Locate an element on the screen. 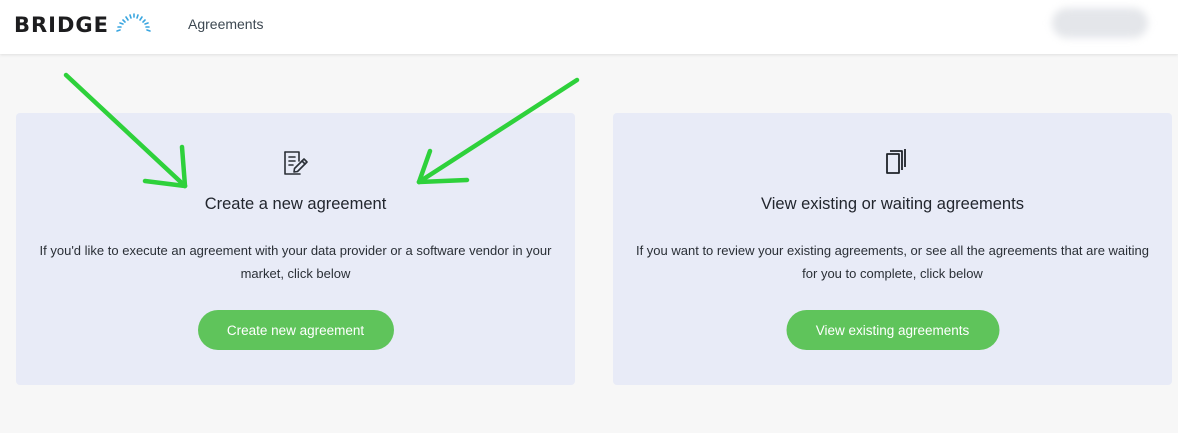  nav-agreements-link: Agreements is located at coordinates (225, 24).